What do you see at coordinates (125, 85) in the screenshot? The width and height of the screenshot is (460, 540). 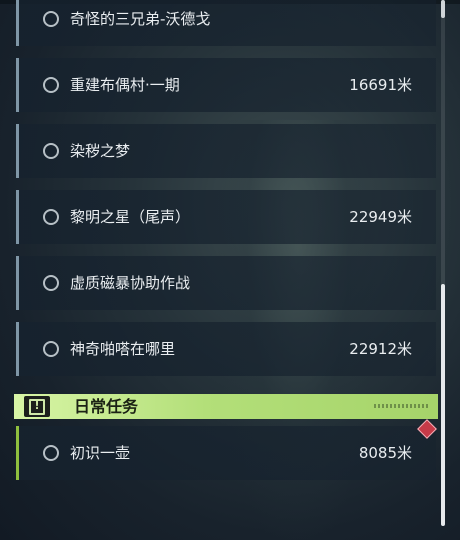 I see `quest-name: 重建布偶村·一期` at bounding box center [125, 85].